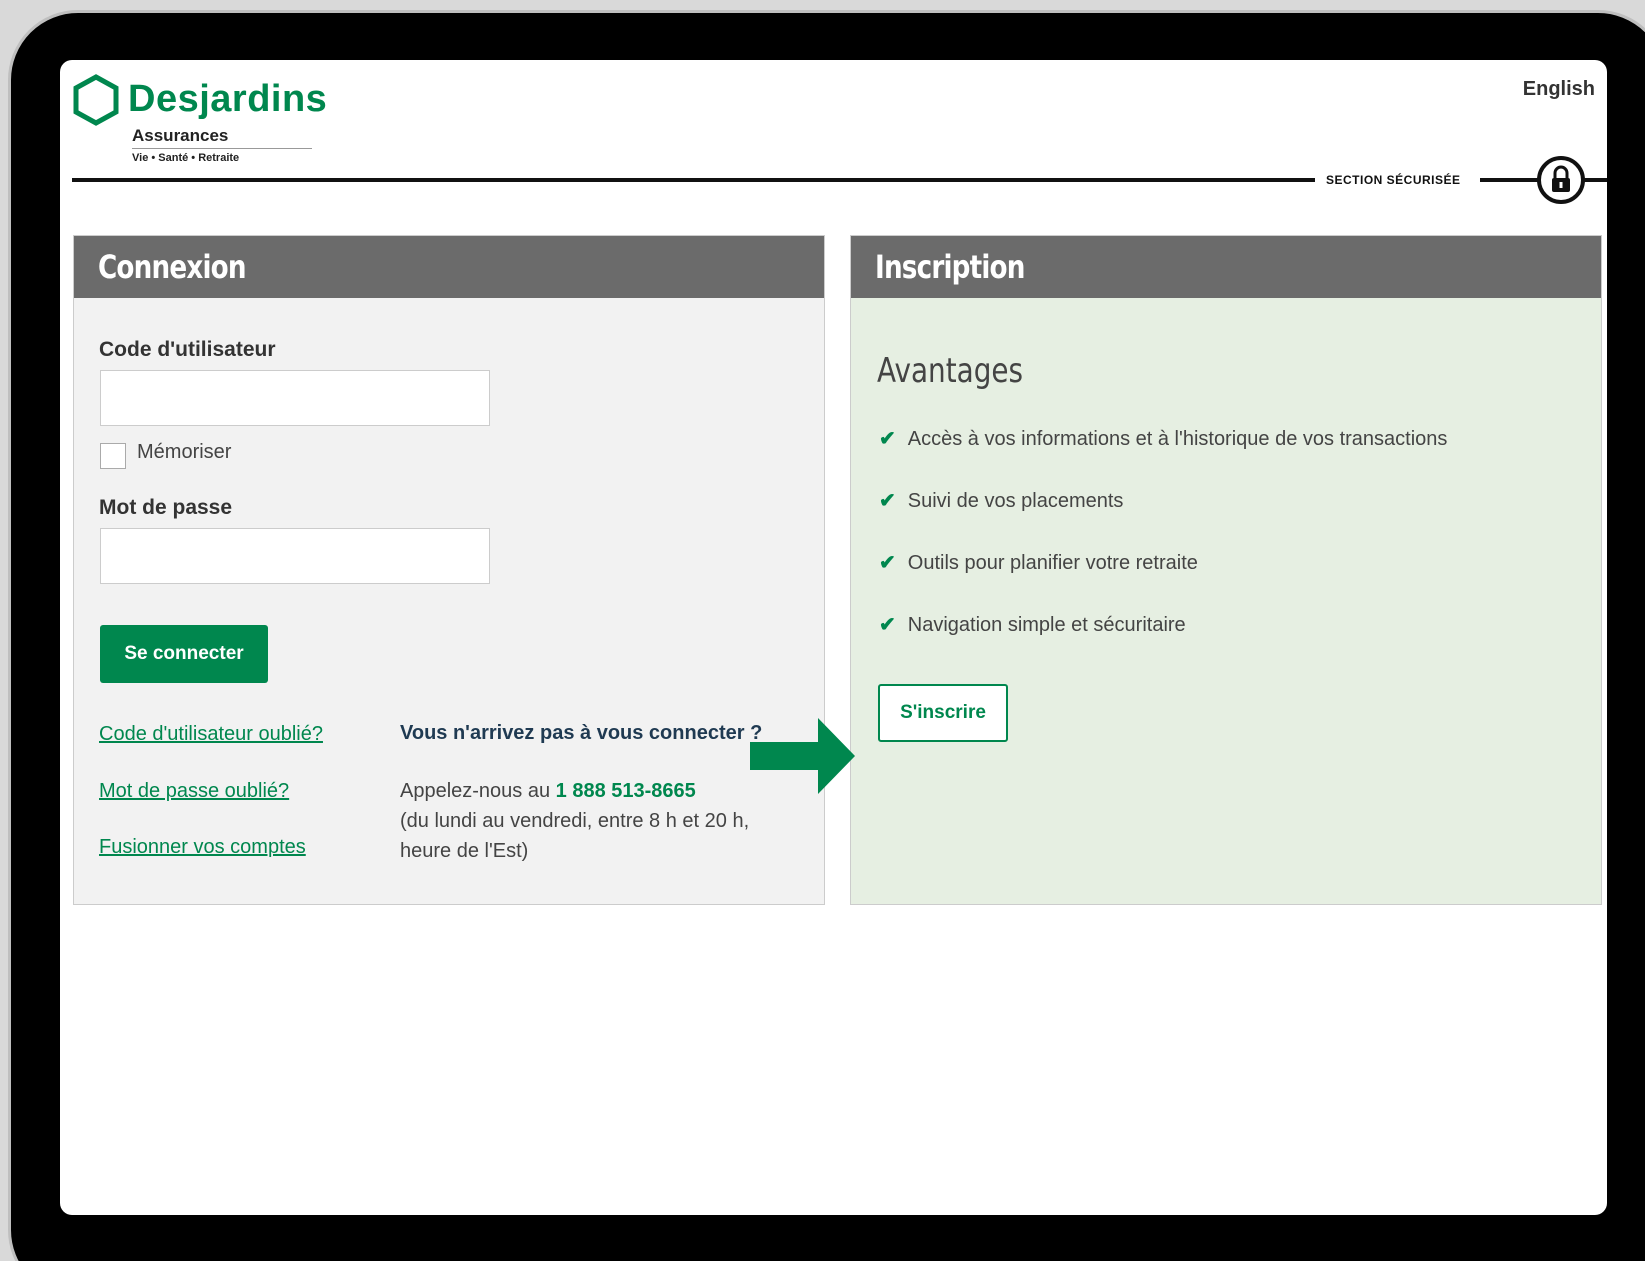 Image resolution: width=1645 pixels, height=1261 pixels. Describe the element at coordinates (194, 791) in the screenshot. I see `forgot-password-link: Mot de passe oublié?` at that location.